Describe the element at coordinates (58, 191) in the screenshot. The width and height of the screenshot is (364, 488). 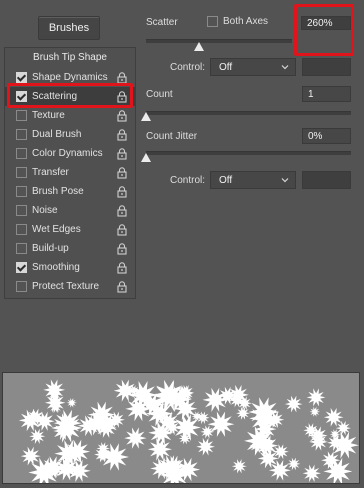
I see `option-label: Brush Pose` at that location.